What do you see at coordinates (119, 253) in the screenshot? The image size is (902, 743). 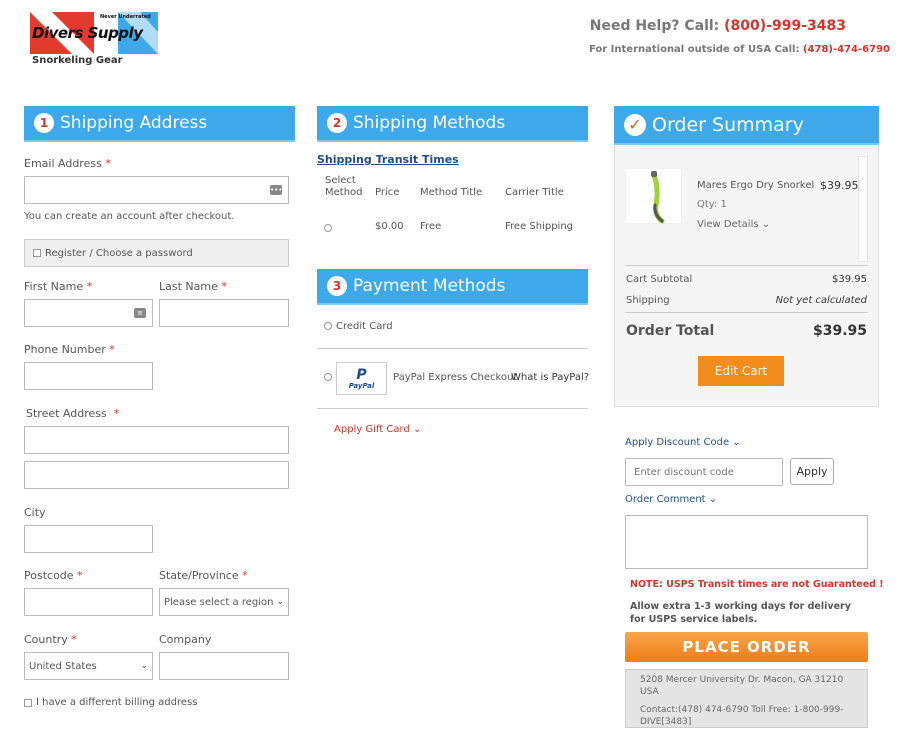 I see `register-label: Register / Choose a password` at bounding box center [119, 253].